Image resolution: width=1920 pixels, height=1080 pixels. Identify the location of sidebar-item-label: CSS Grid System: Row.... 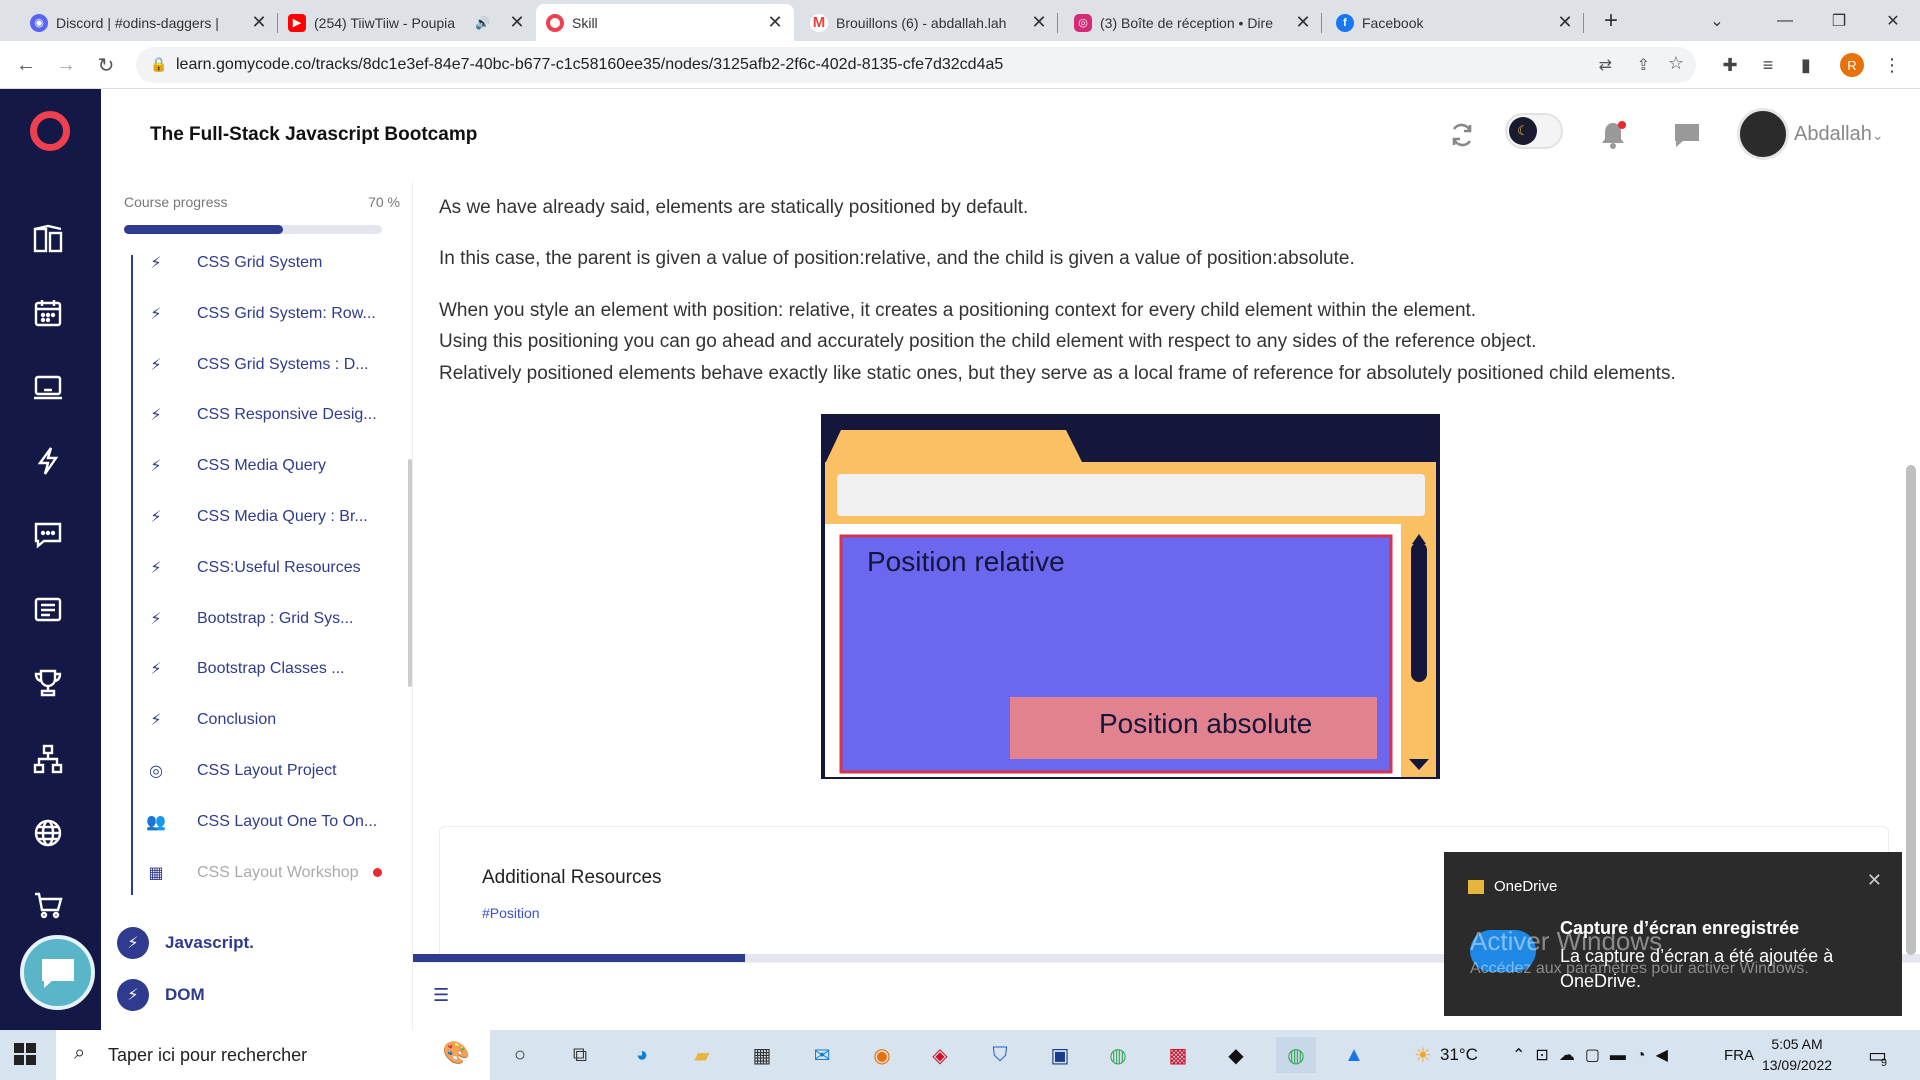
(286, 313).